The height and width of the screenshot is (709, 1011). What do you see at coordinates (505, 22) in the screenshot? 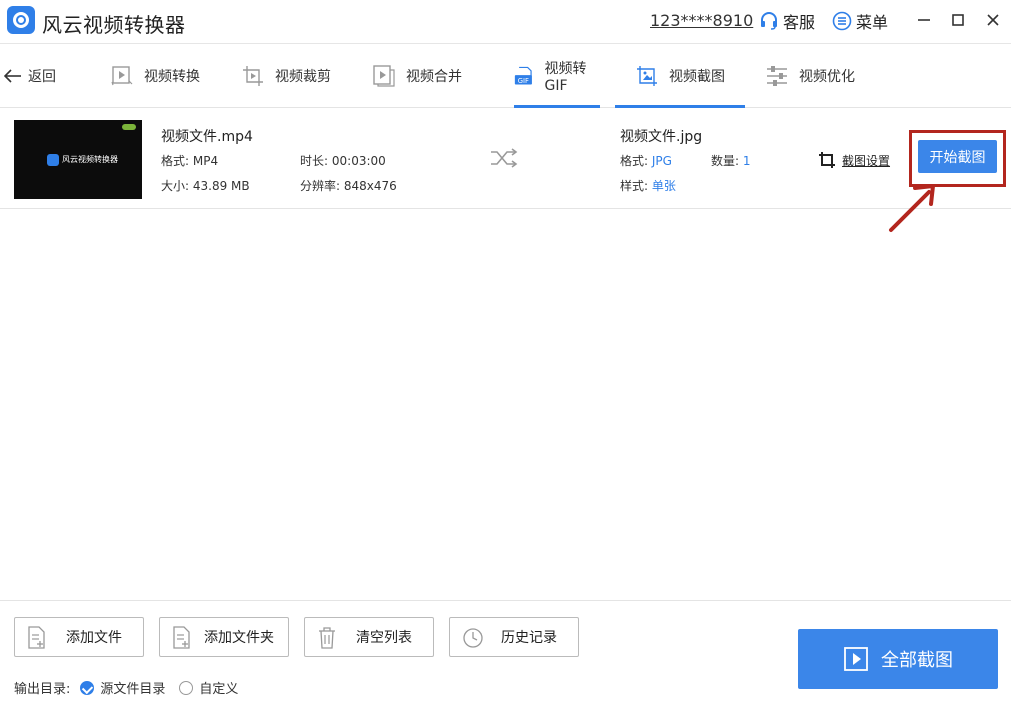
I see `title-bar: 风云视频转换器 123****8910 客服 菜单` at bounding box center [505, 22].